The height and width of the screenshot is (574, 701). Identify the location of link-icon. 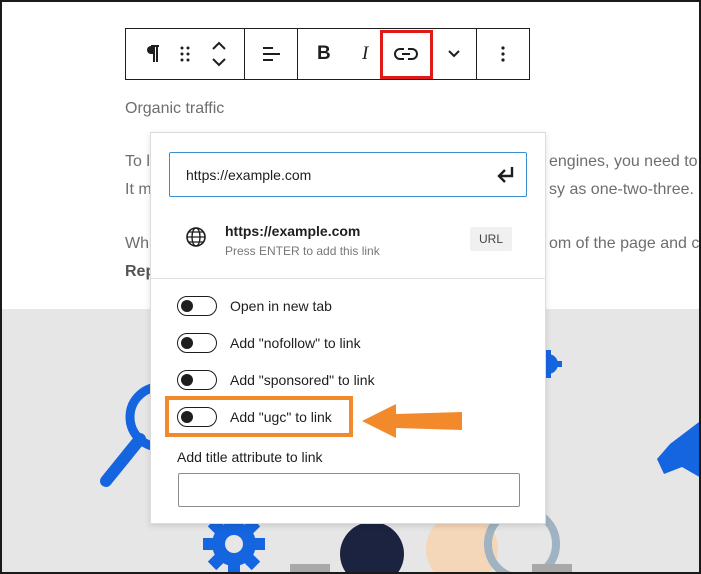
(406, 54).